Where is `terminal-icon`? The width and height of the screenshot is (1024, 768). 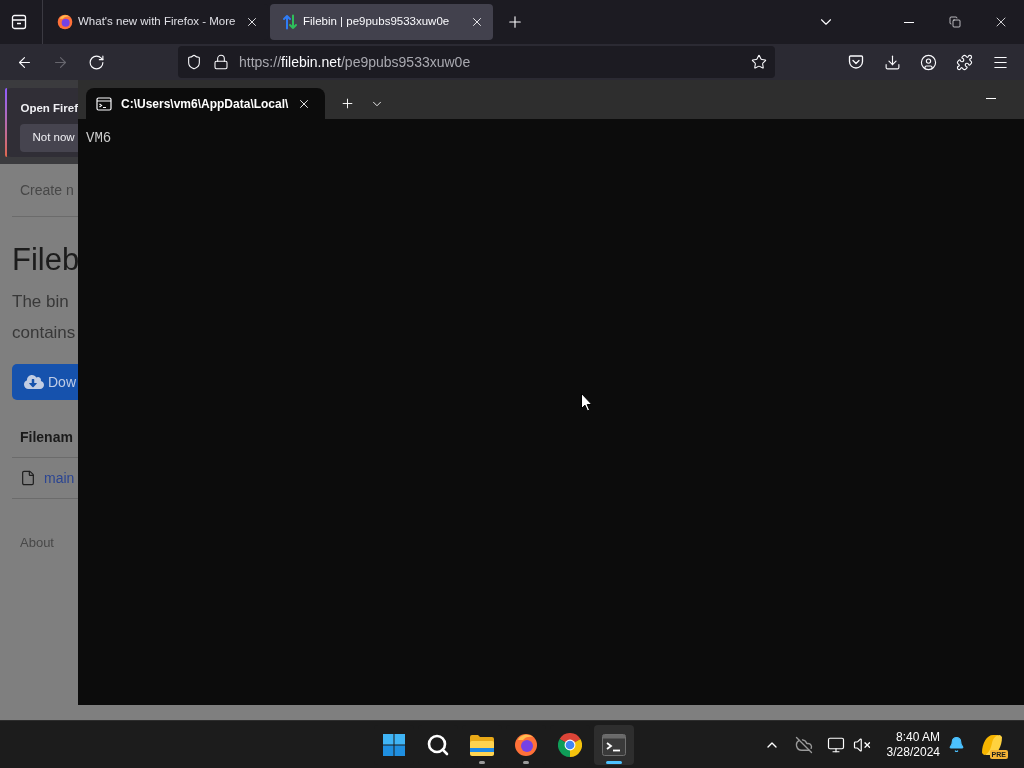
terminal-icon is located at coordinates (614, 744).